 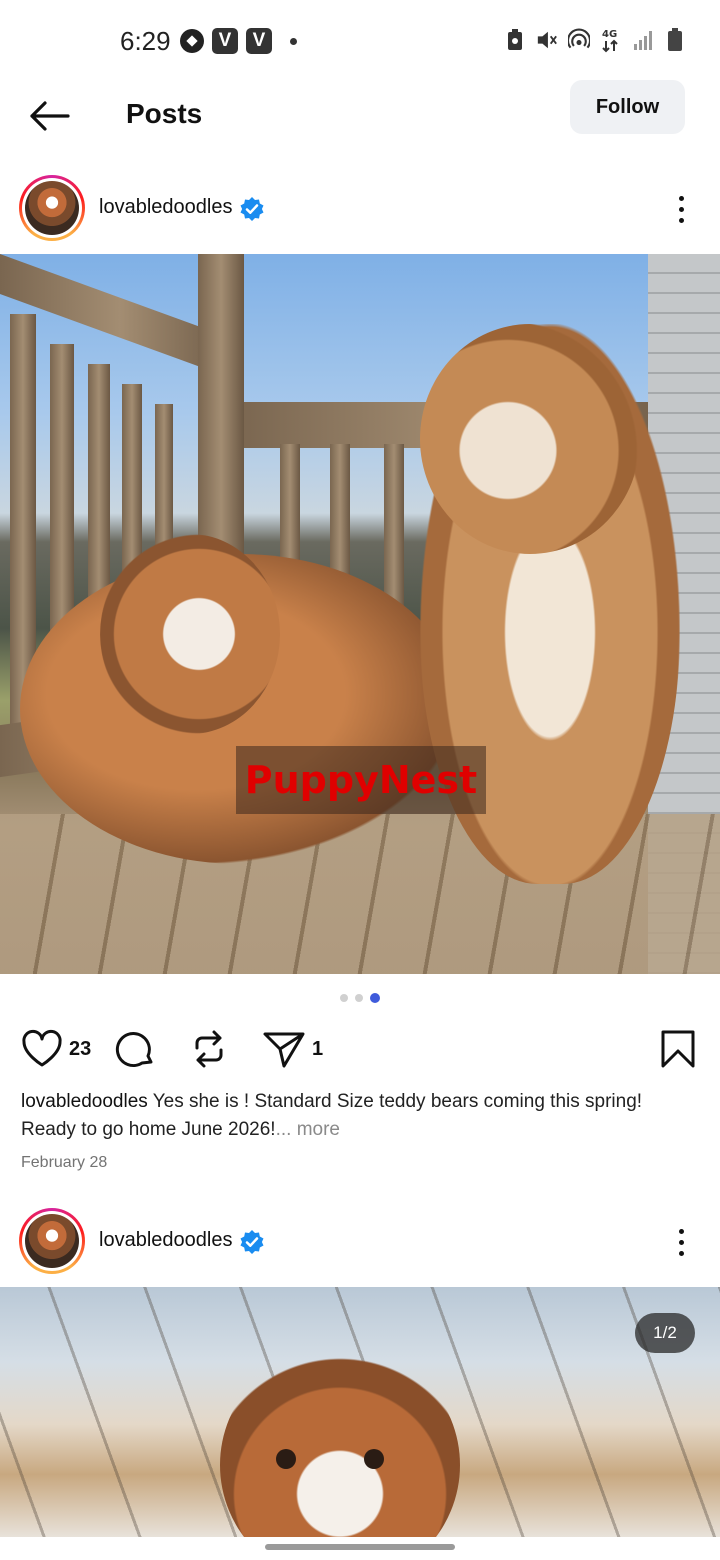 What do you see at coordinates (609, 34) in the screenshot?
I see `network-4g-label: 4G` at bounding box center [609, 34].